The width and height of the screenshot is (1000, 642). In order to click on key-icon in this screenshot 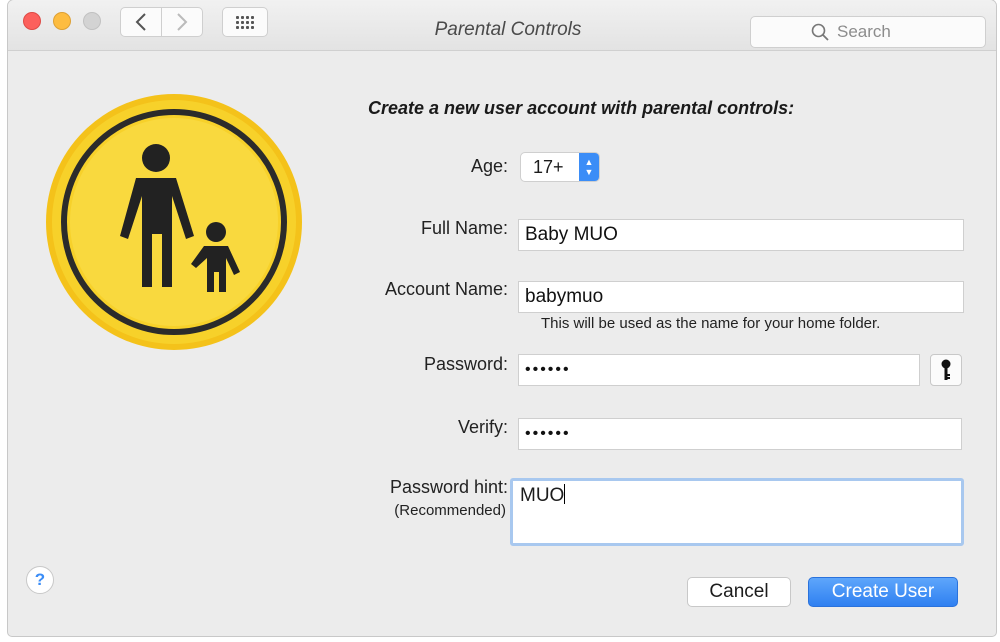, I will do `click(946, 369)`.